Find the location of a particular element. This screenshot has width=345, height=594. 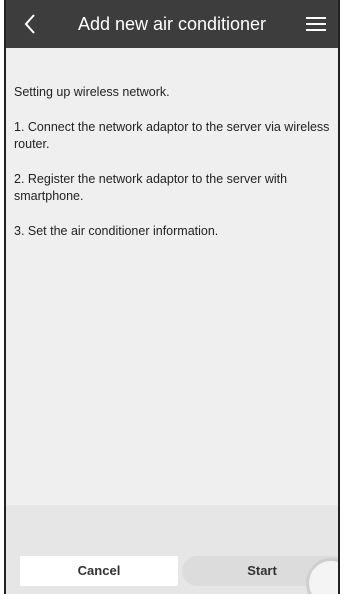

cancel-button: Cancel is located at coordinates (99, 571).